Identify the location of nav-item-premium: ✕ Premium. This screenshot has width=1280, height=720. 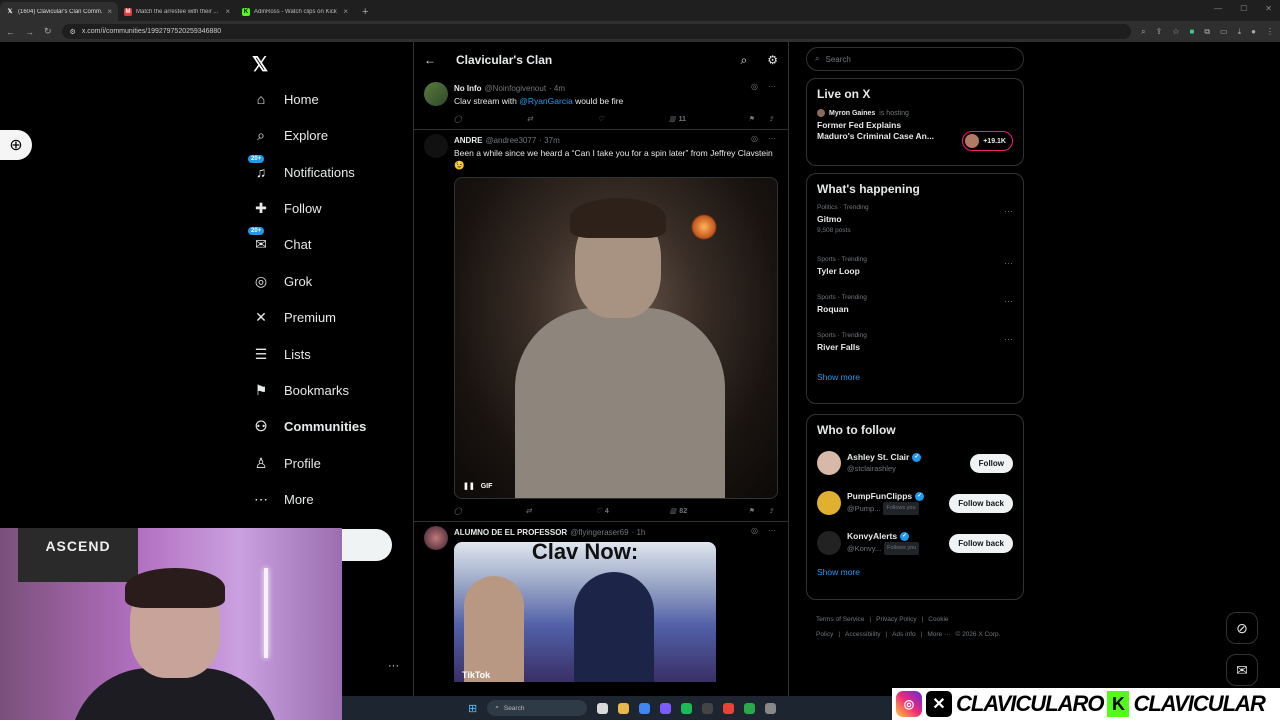
(294, 317).